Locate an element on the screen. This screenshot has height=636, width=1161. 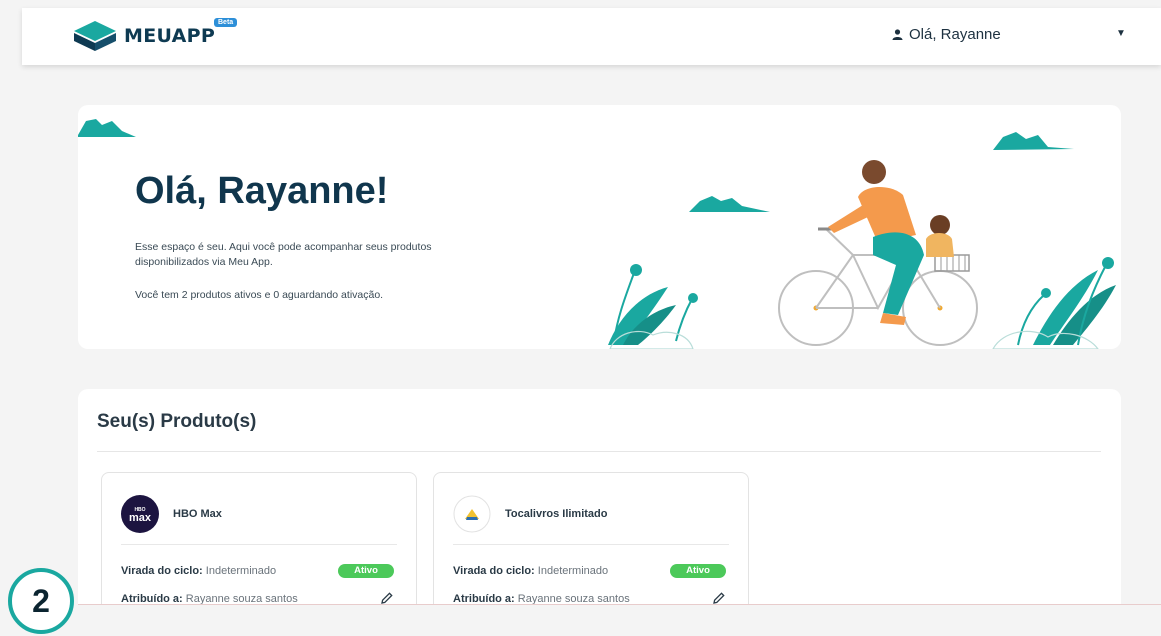
logo-cube-icon is located at coordinates (95, 36).